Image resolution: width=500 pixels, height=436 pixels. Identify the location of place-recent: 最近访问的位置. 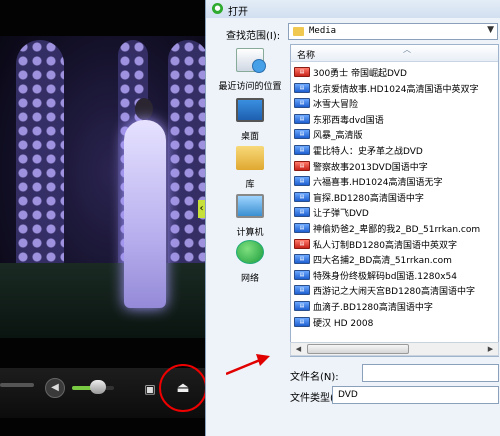
(250, 70).